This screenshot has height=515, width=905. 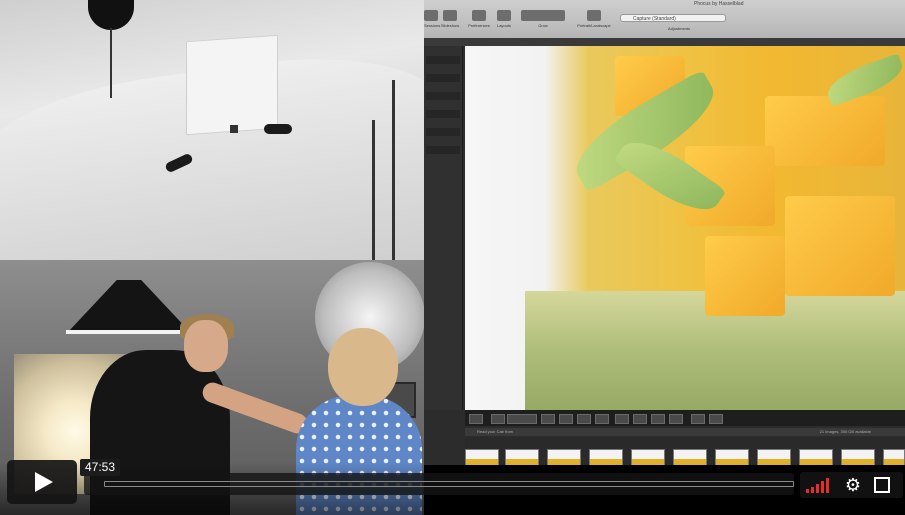 I want to click on toolbar-layouts: Layouts, so click(x=504, y=23).